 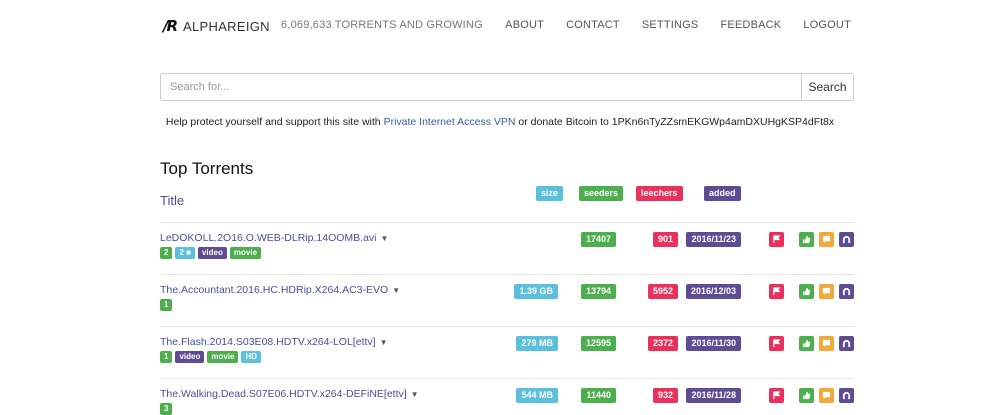 I want to click on torrent-tags: 1, so click(x=166, y=305).